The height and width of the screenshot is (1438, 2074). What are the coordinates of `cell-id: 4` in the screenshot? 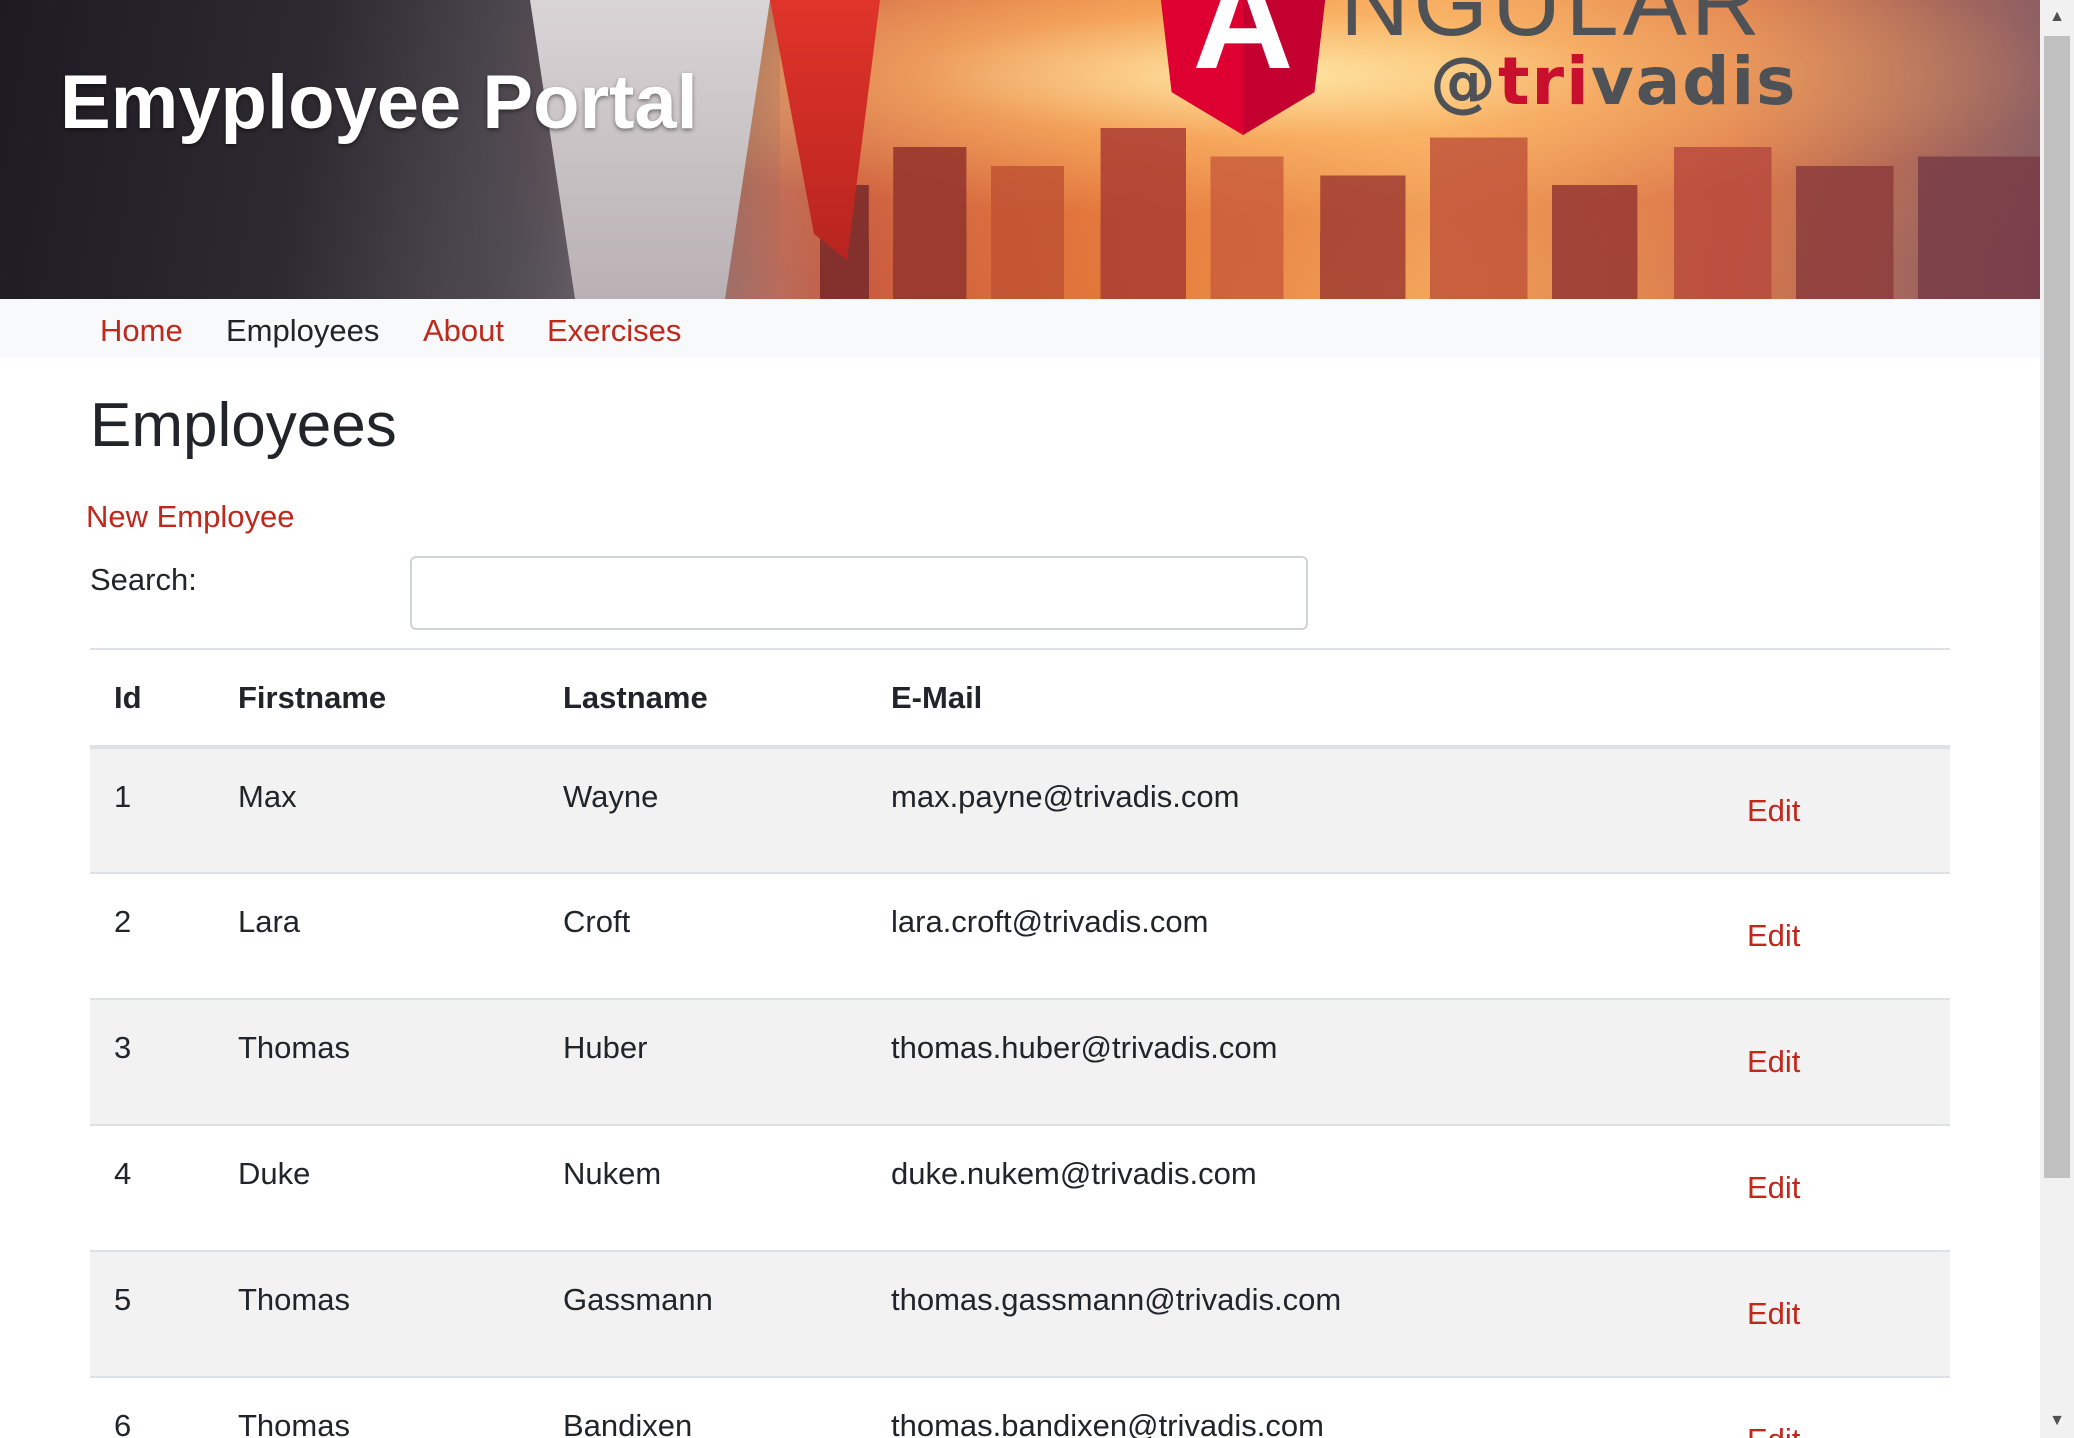 It's located at (123, 1173).